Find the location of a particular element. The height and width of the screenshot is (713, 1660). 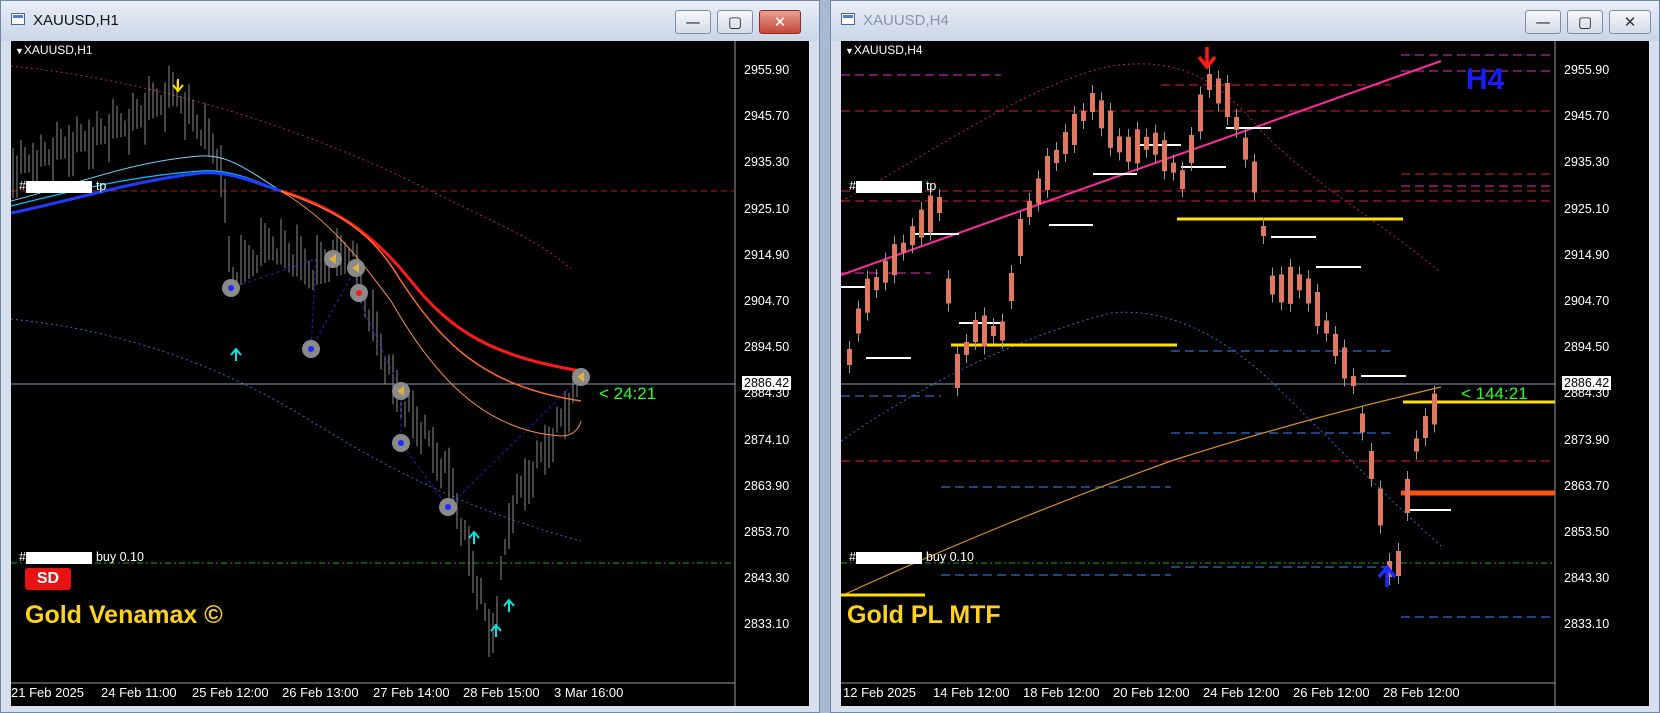

price-tick-label: 2863.70 is located at coordinates (1587, 485).